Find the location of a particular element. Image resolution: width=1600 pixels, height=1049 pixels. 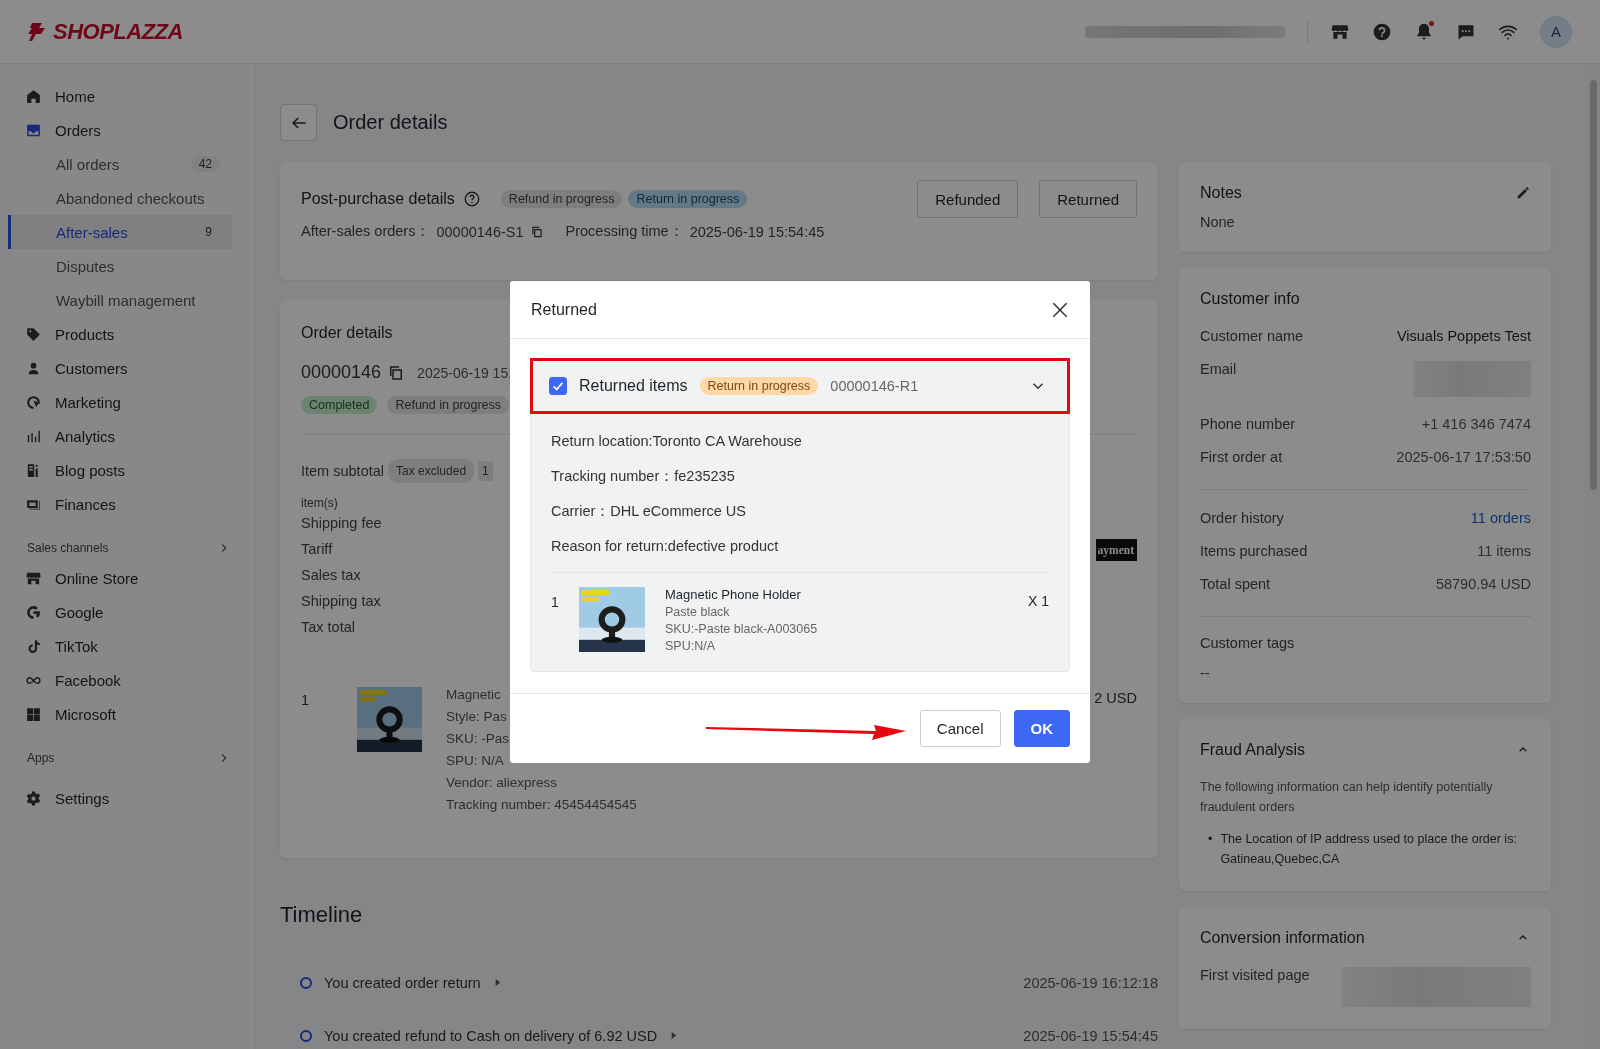

sidebar-item: Blog posts is located at coordinates (119, 470).